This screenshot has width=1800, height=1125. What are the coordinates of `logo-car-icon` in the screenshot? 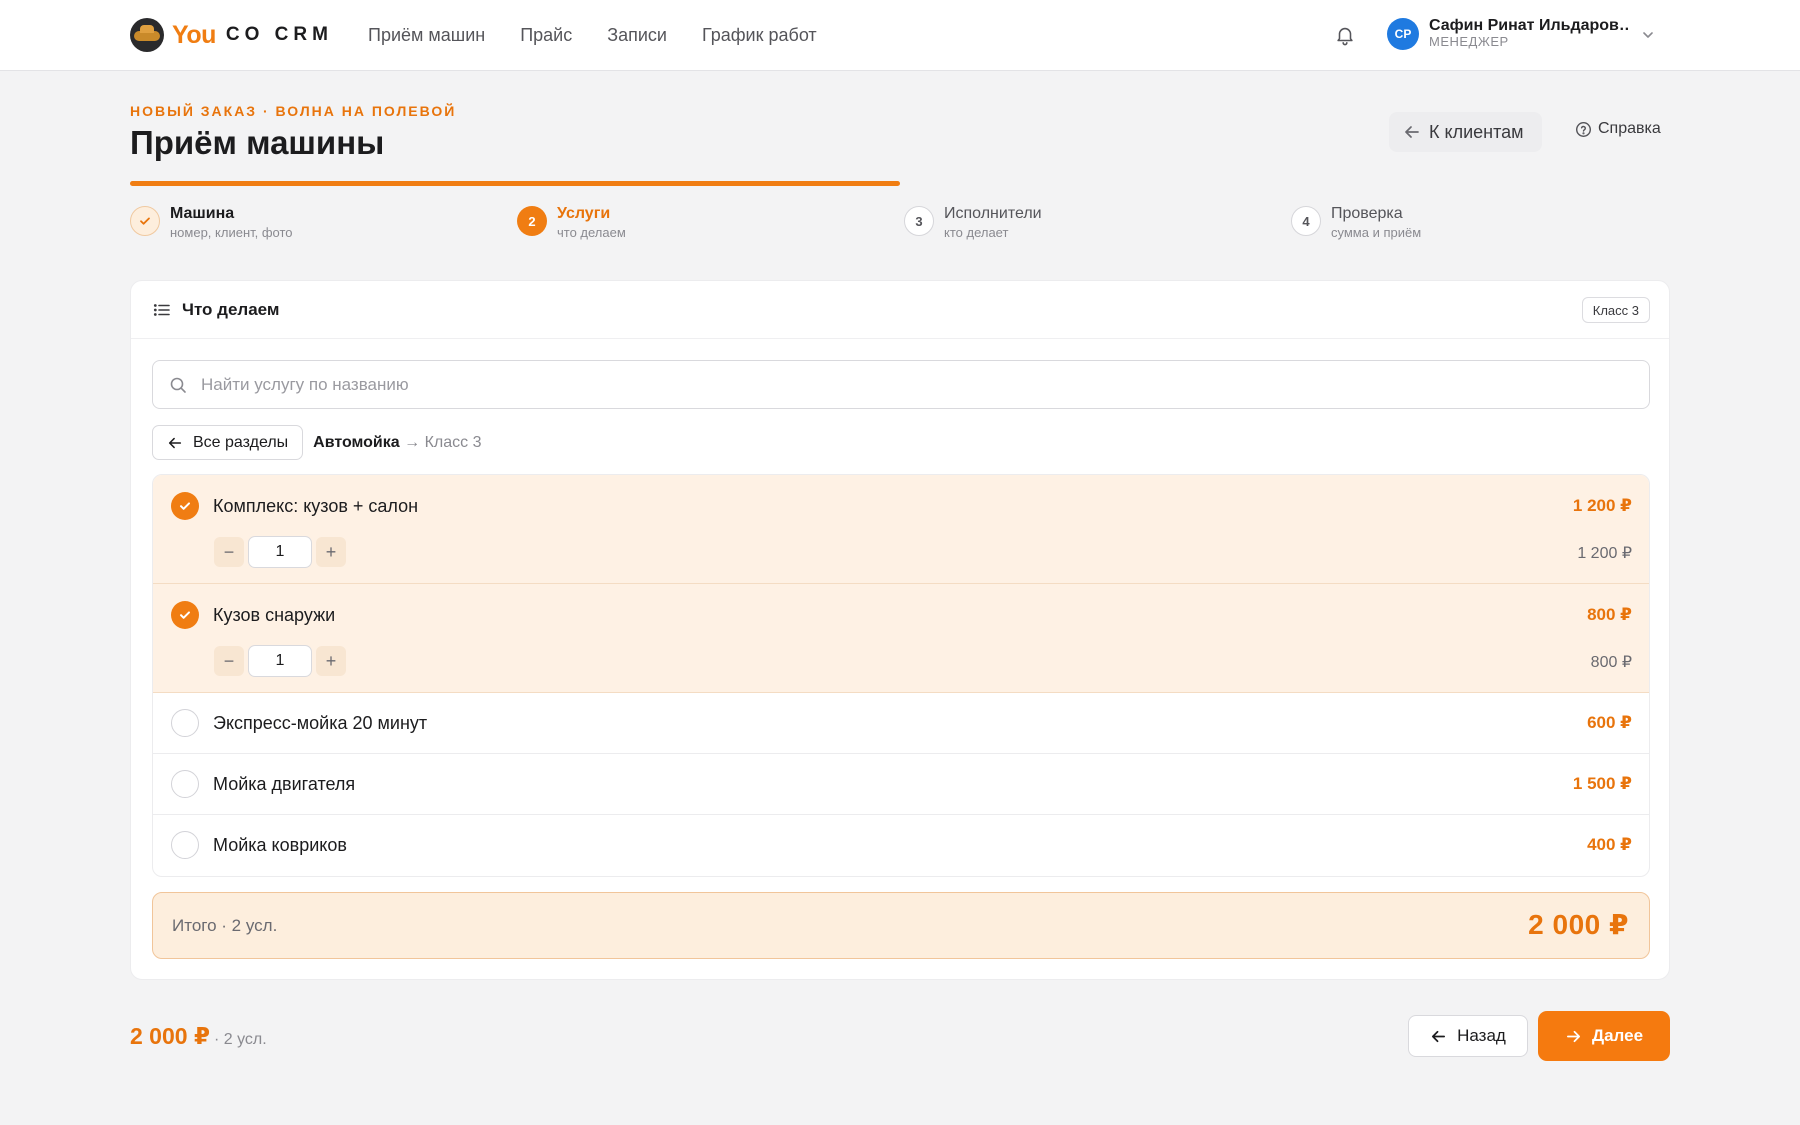 It's located at (147, 35).